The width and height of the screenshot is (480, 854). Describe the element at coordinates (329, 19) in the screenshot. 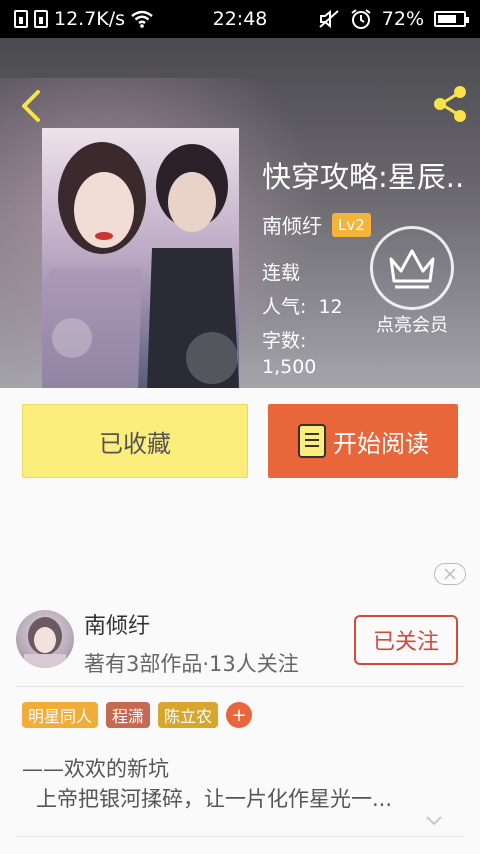

I see `mute-icon` at that location.